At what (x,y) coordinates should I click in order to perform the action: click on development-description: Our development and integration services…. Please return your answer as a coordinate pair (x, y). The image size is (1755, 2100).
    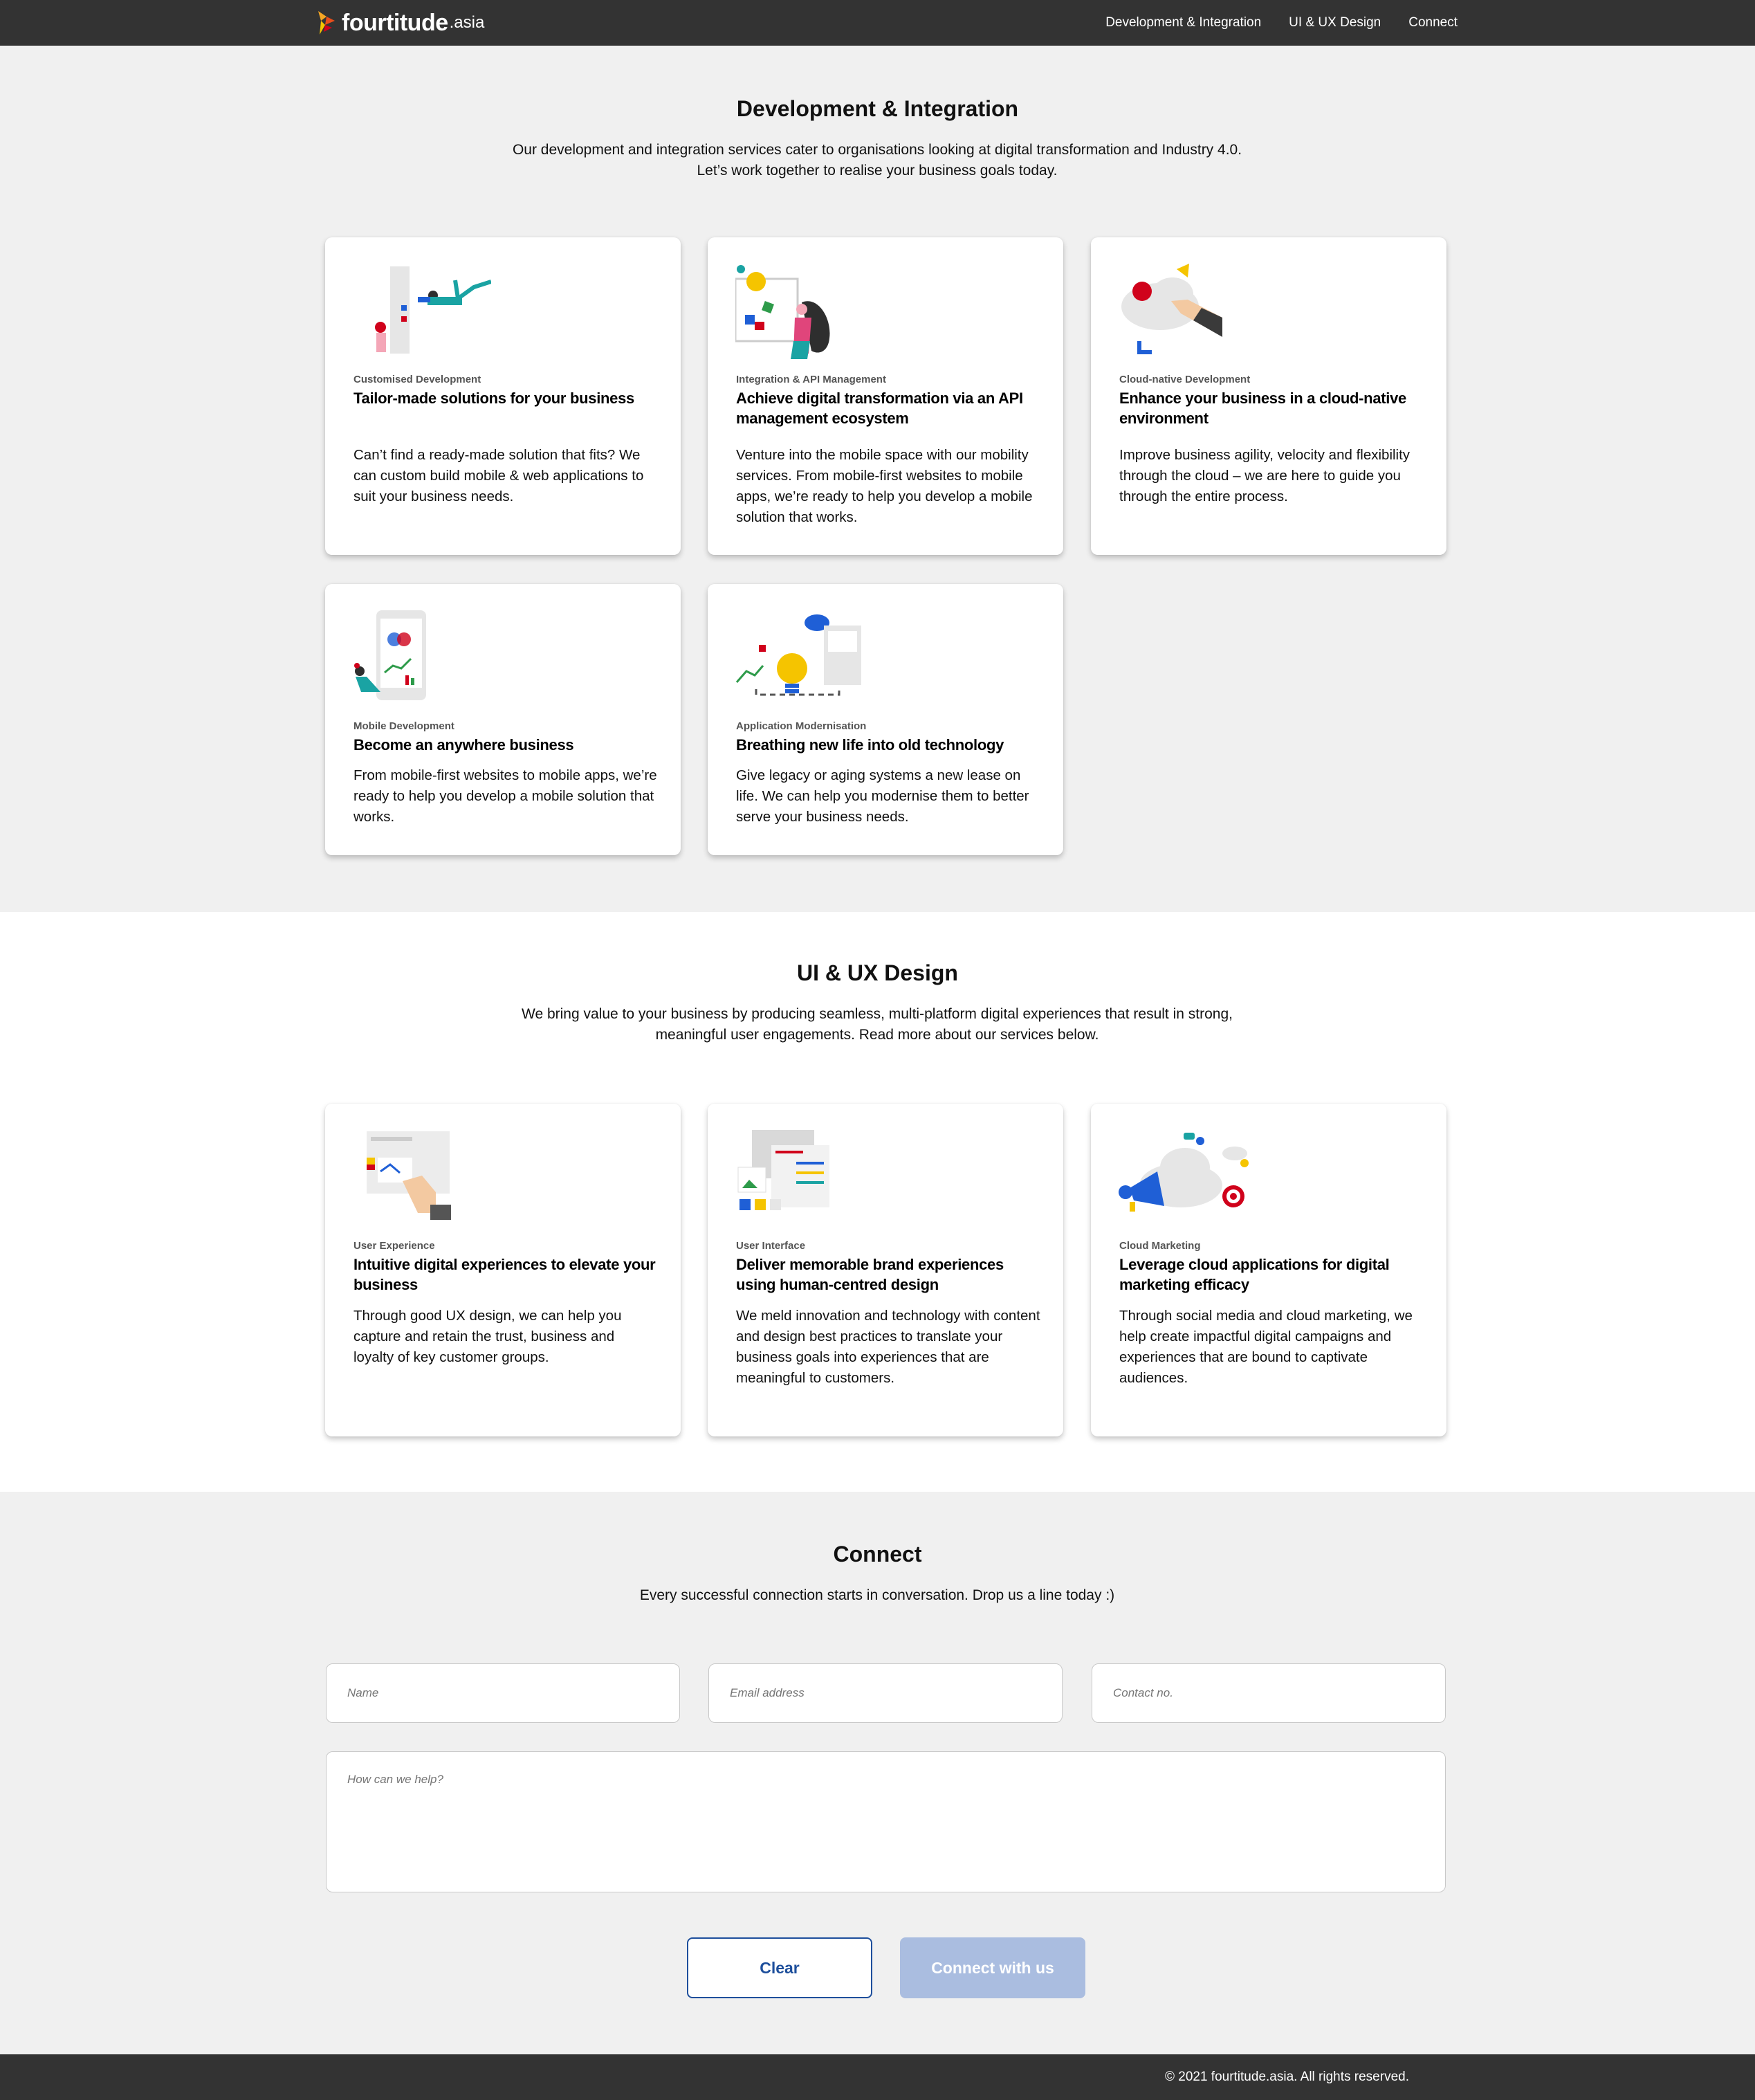
    Looking at the image, I should click on (877, 160).